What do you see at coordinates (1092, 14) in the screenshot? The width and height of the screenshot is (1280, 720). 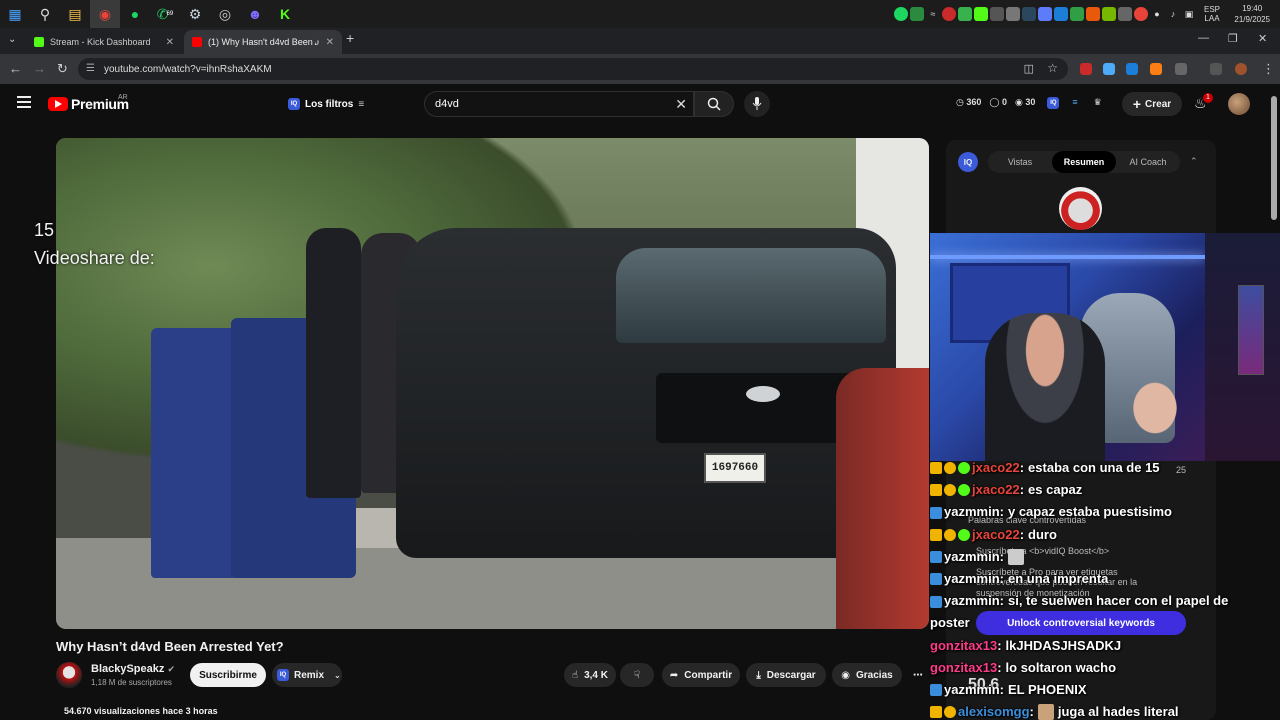 I see `x-tray-icon` at bounding box center [1092, 14].